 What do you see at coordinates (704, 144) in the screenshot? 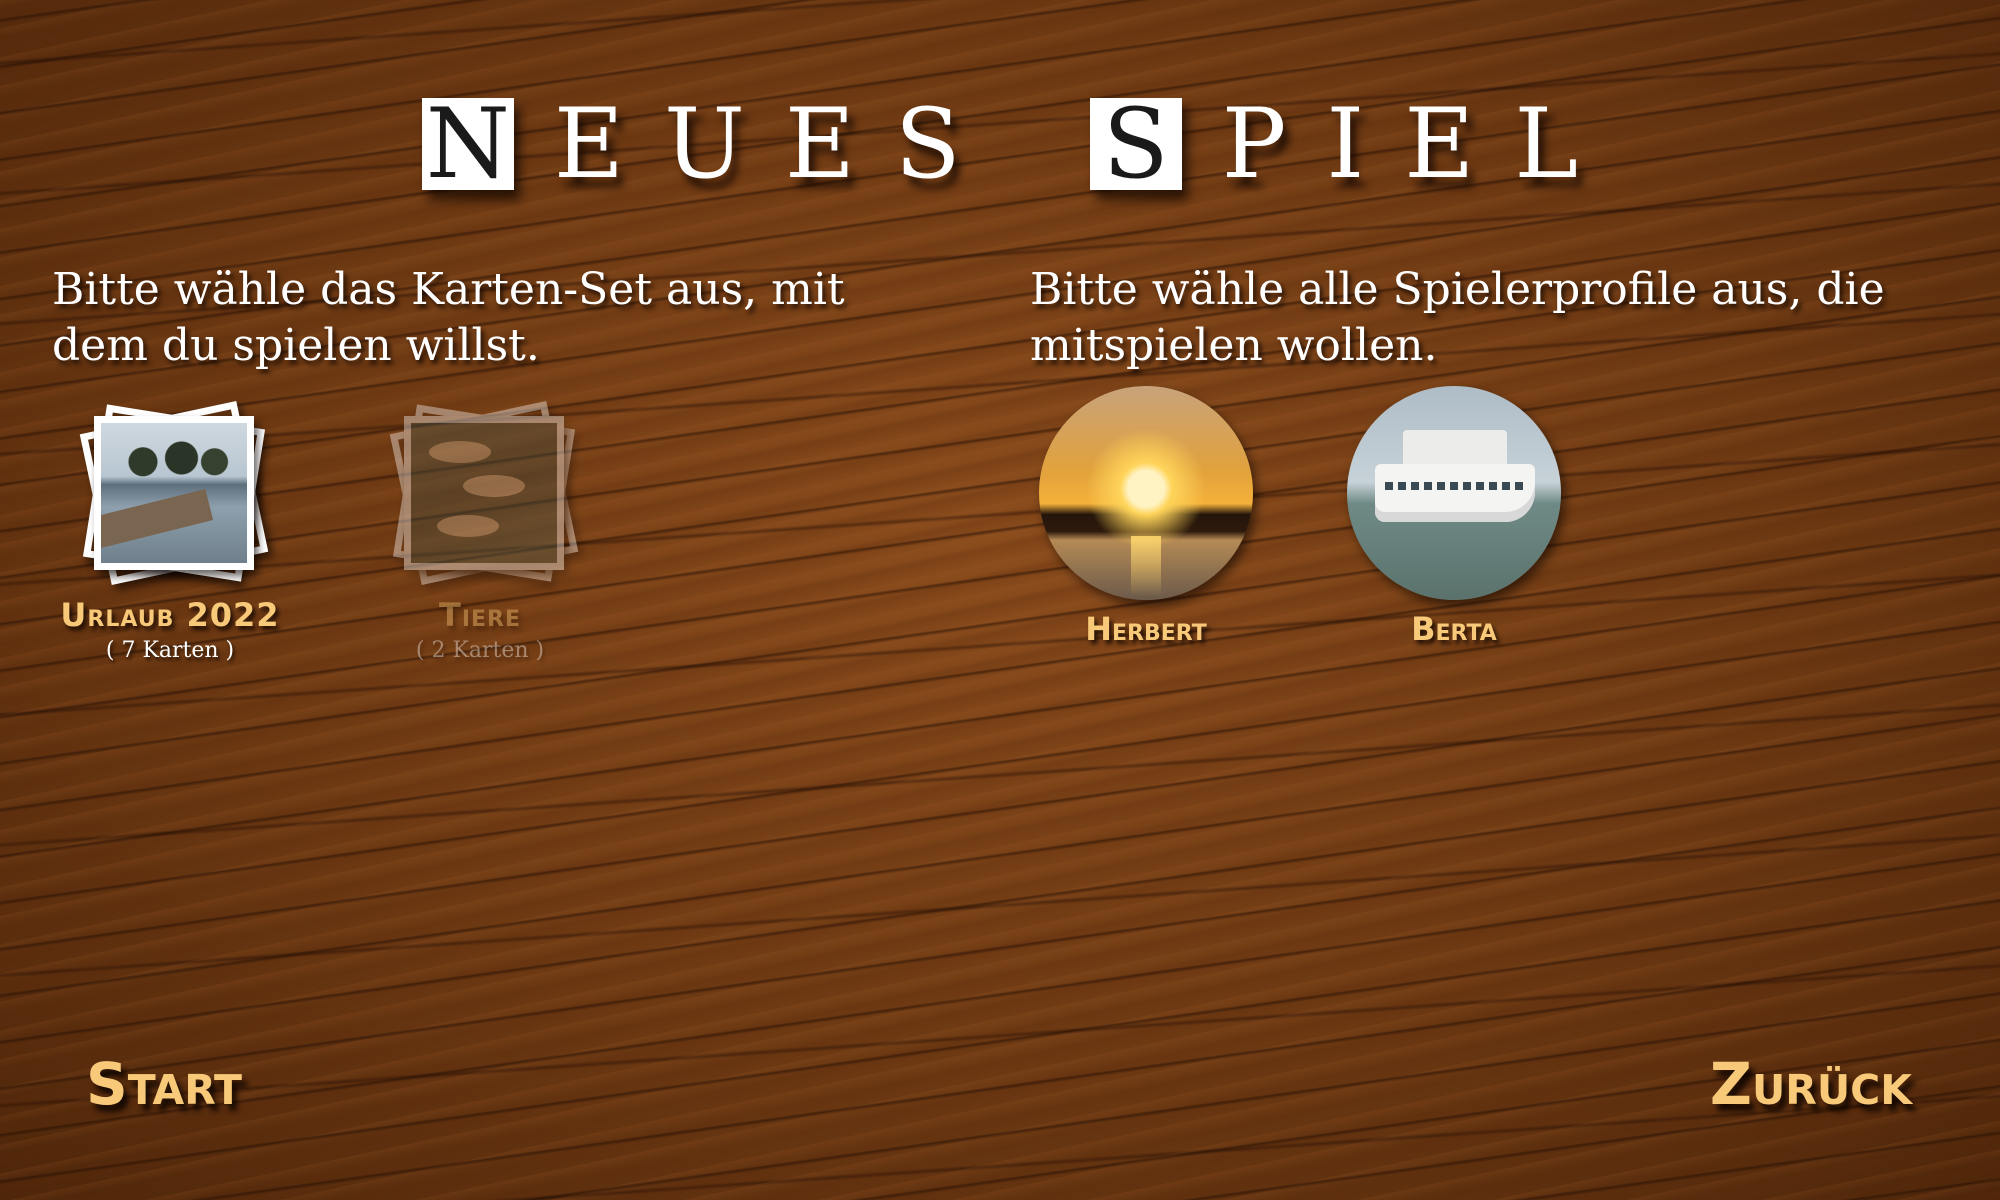
I see `title-letter: U` at bounding box center [704, 144].